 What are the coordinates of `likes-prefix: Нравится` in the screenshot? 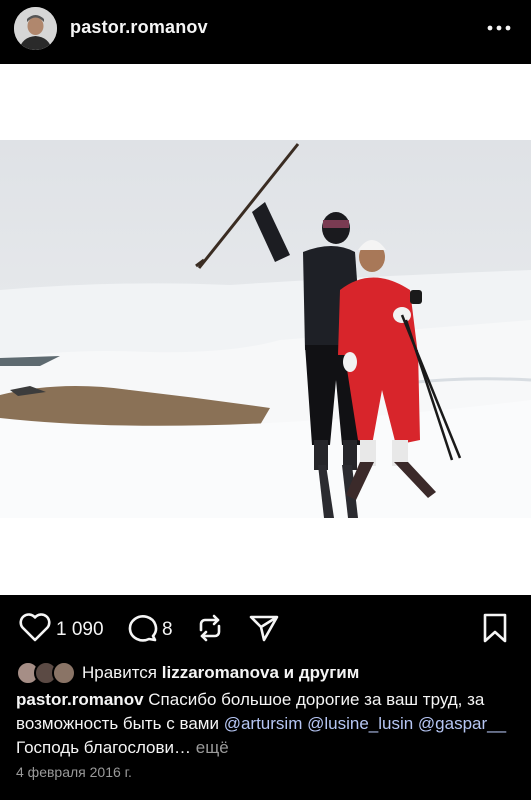 It's located at (120, 672).